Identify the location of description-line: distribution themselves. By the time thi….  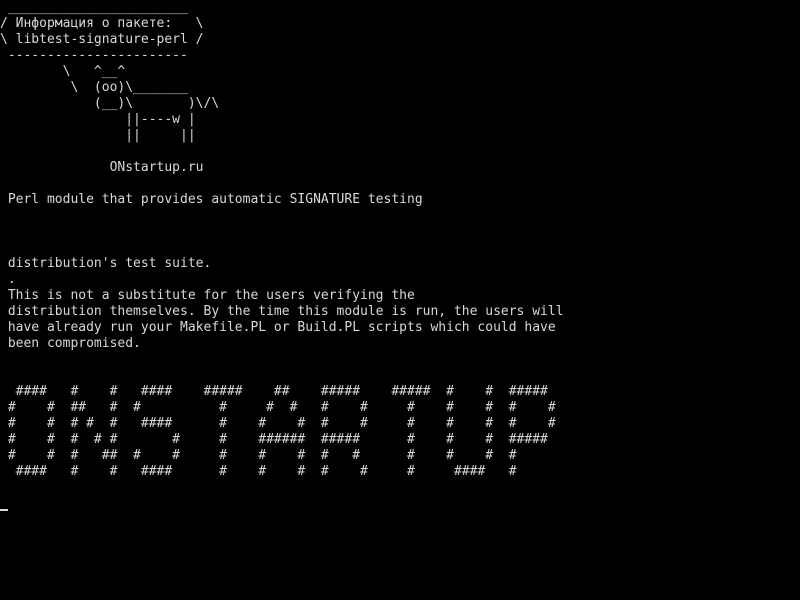
(282, 311).